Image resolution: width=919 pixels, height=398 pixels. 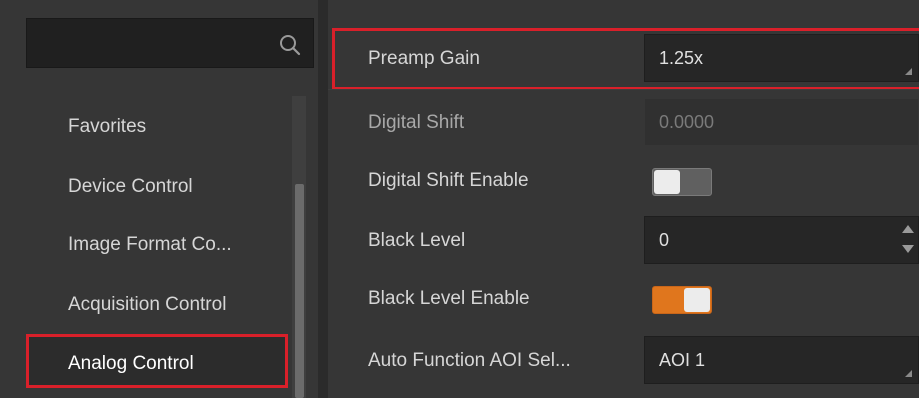 What do you see at coordinates (623, 123) in the screenshot?
I see `property-row-digital-shift: Digital Shift 0.0000` at bounding box center [623, 123].